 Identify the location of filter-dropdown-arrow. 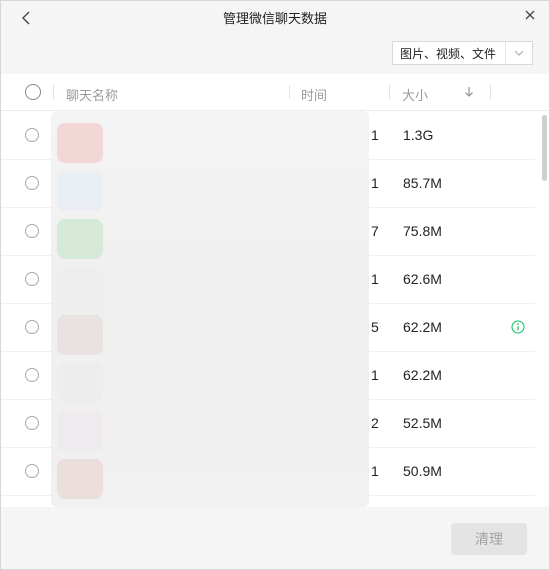
(518, 53).